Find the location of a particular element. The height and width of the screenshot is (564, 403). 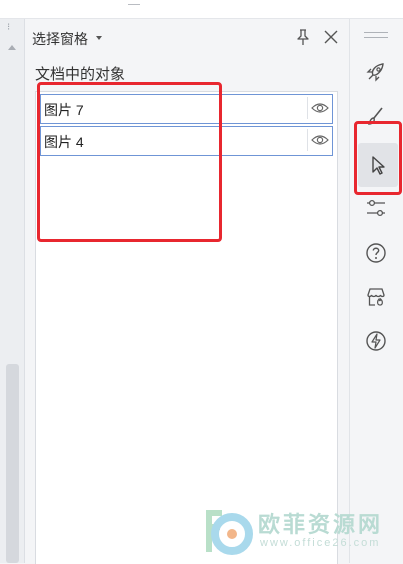

close-icon is located at coordinates (331, 37).